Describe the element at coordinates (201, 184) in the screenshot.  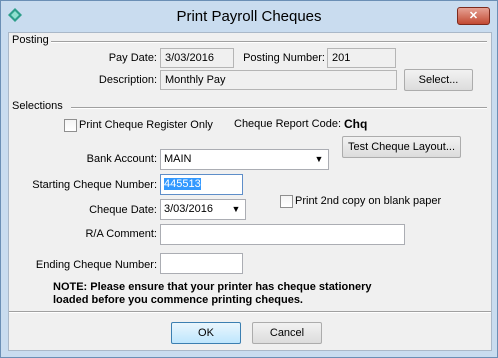
I see `starting-cheque-input: 445513` at that location.